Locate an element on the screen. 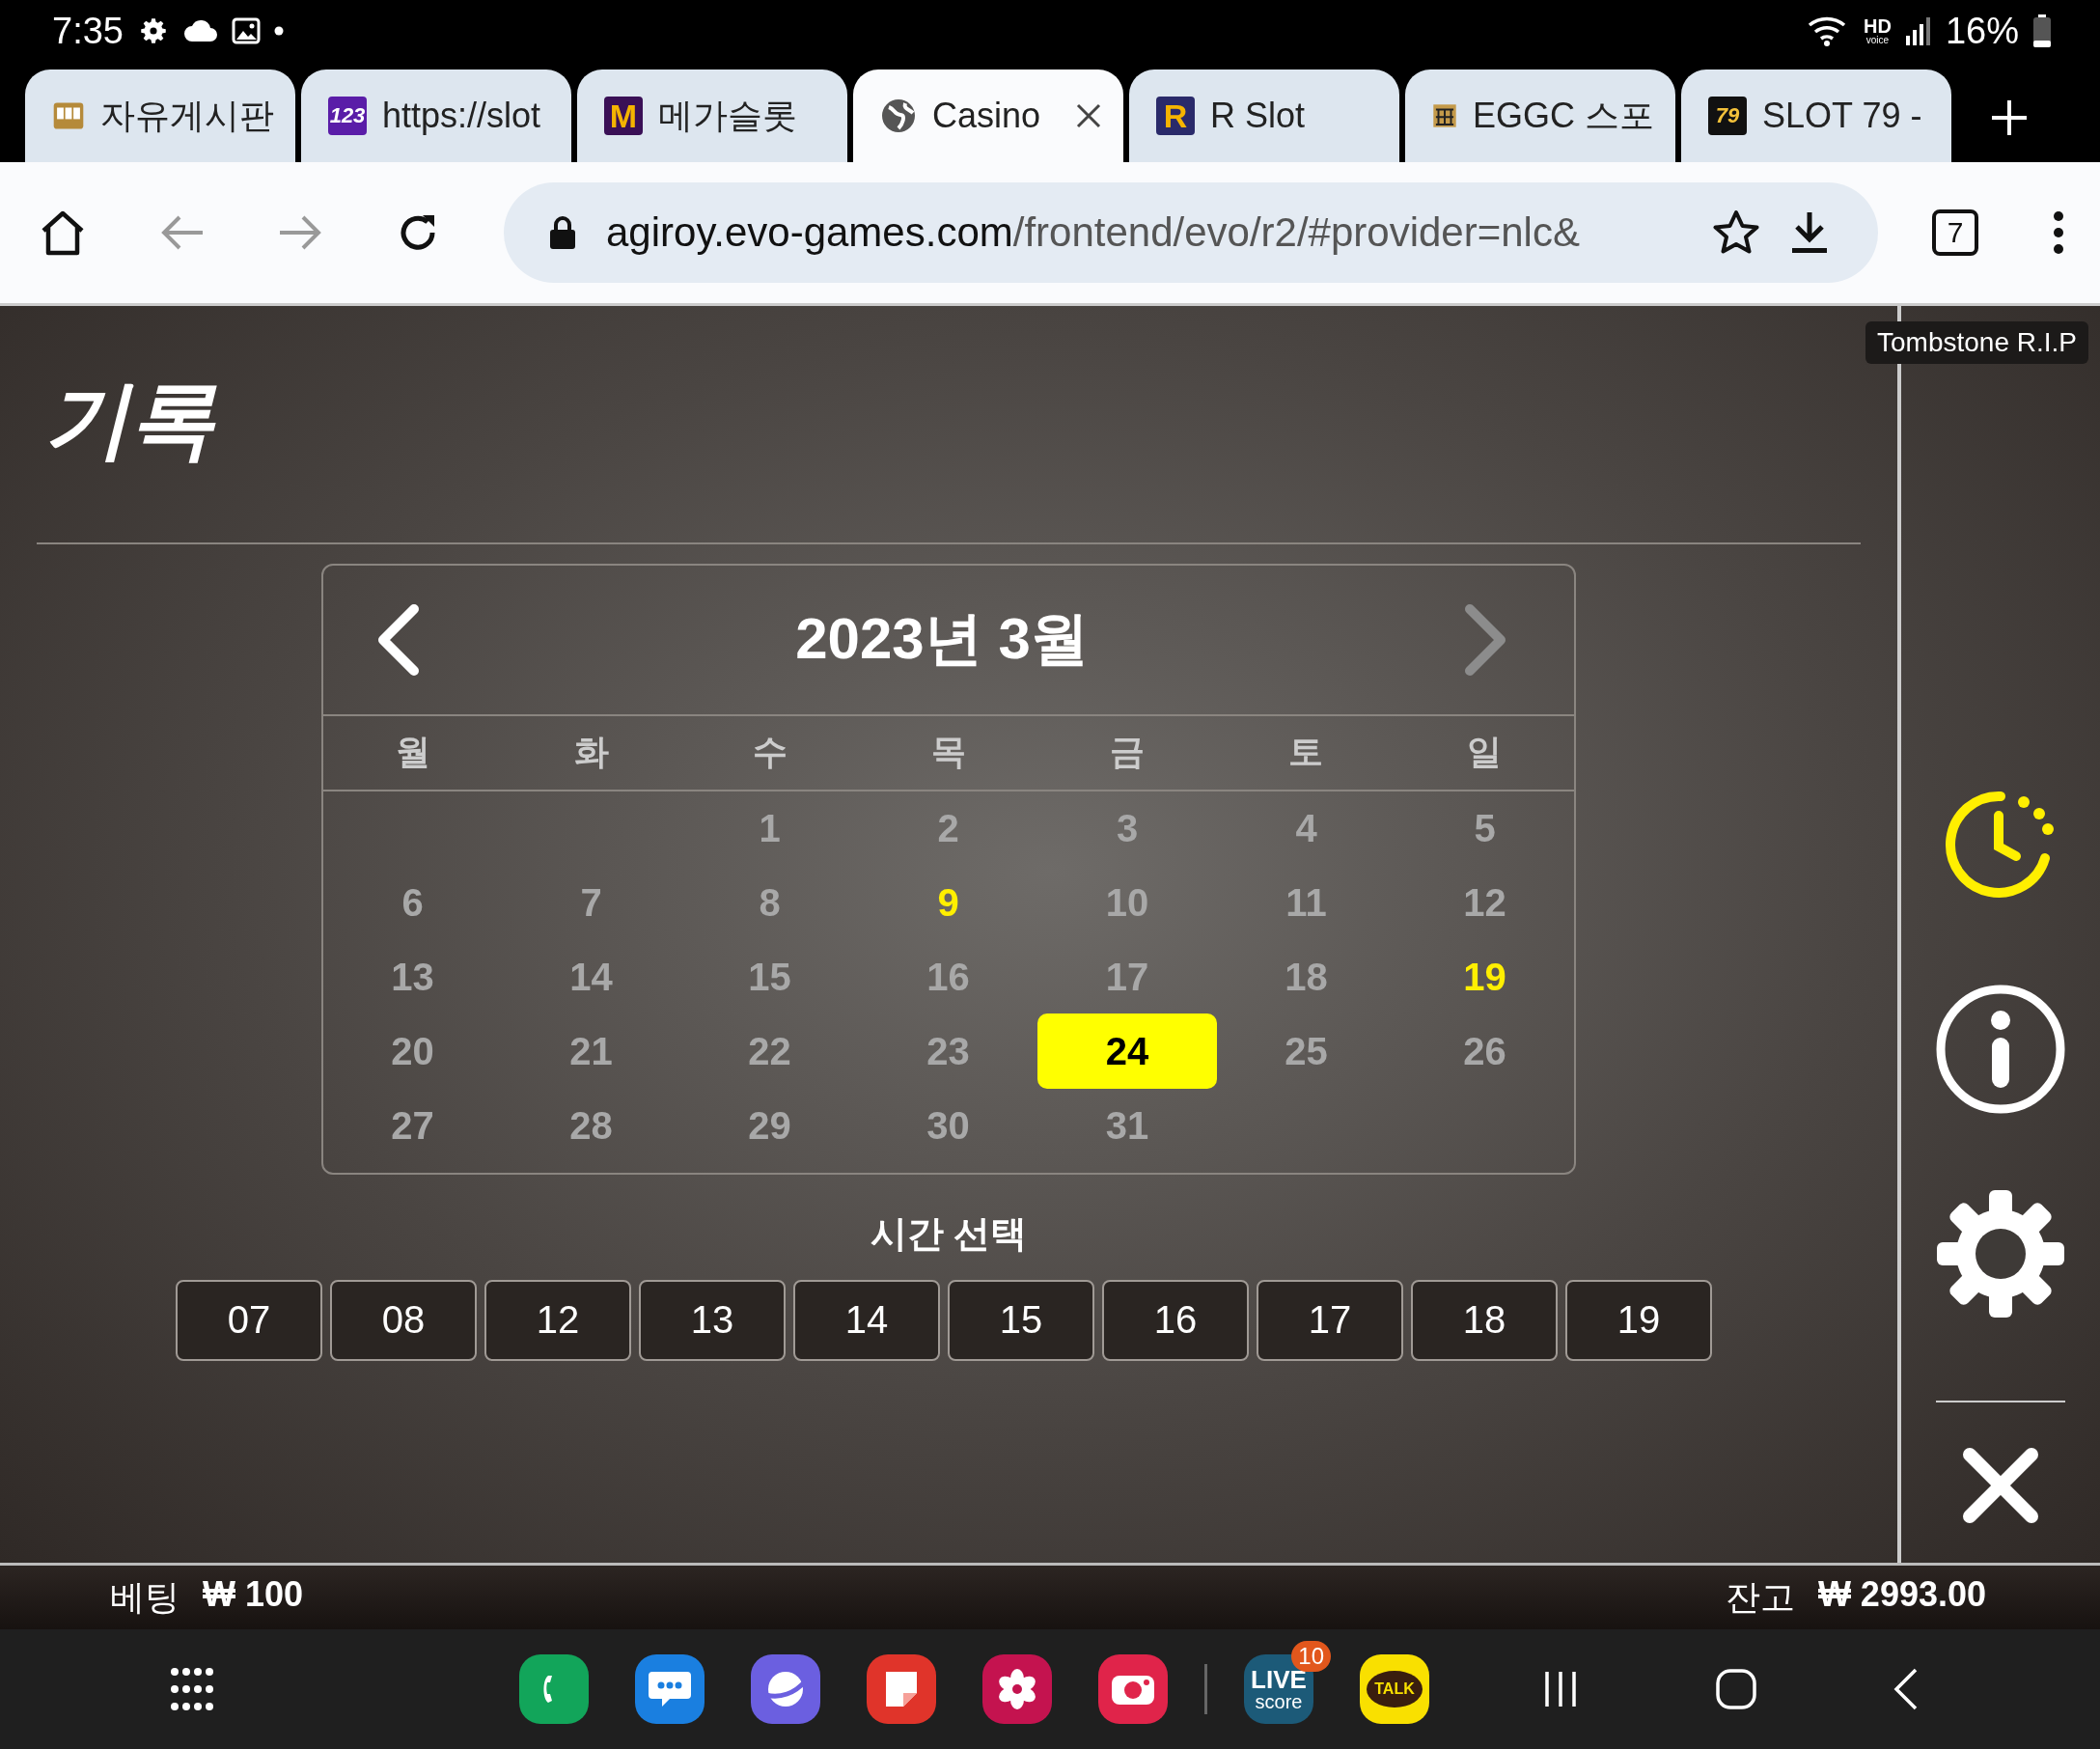  calendar-day: 21 is located at coordinates (591, 1051).